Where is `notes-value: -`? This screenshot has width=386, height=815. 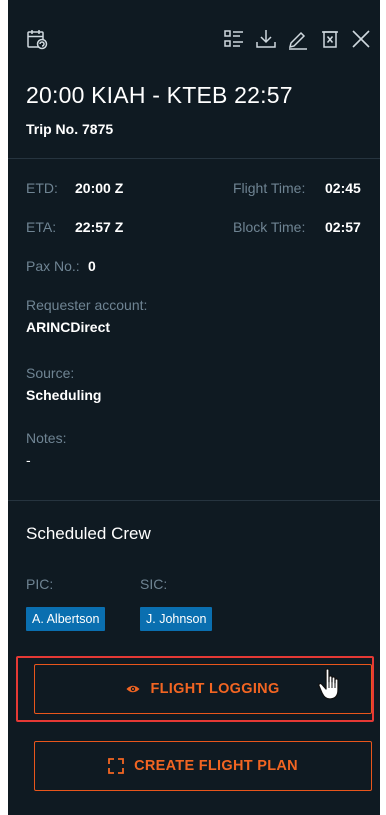
notes-value: - is located at coordinates (28, 460).